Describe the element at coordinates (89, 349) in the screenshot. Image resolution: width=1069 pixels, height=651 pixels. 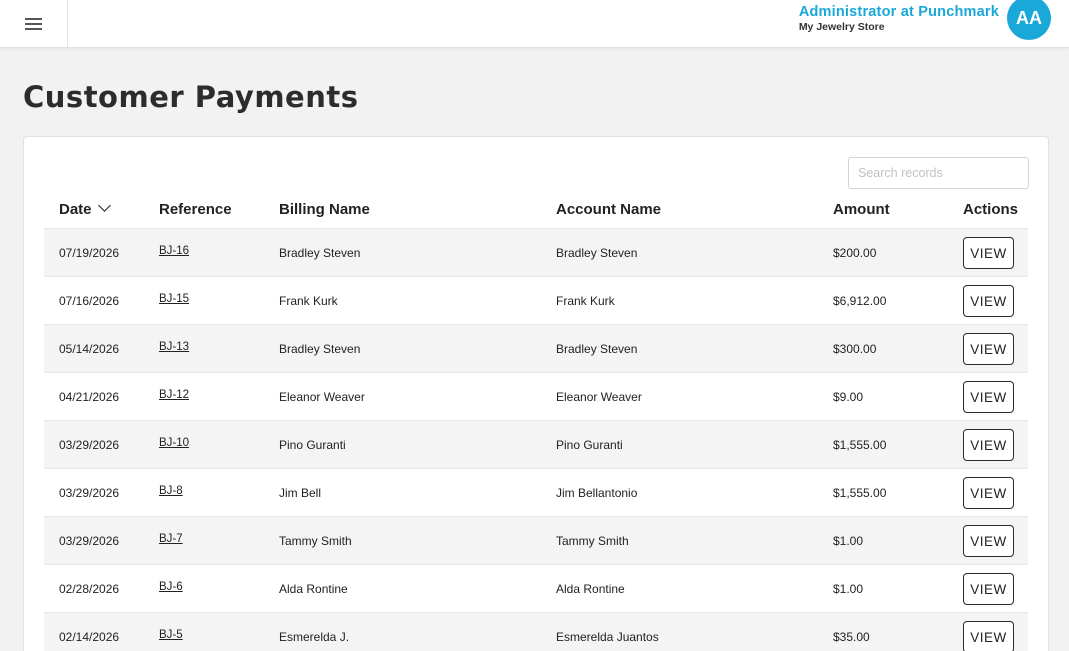
I see `cell-date: 05/14/2026` at that location.